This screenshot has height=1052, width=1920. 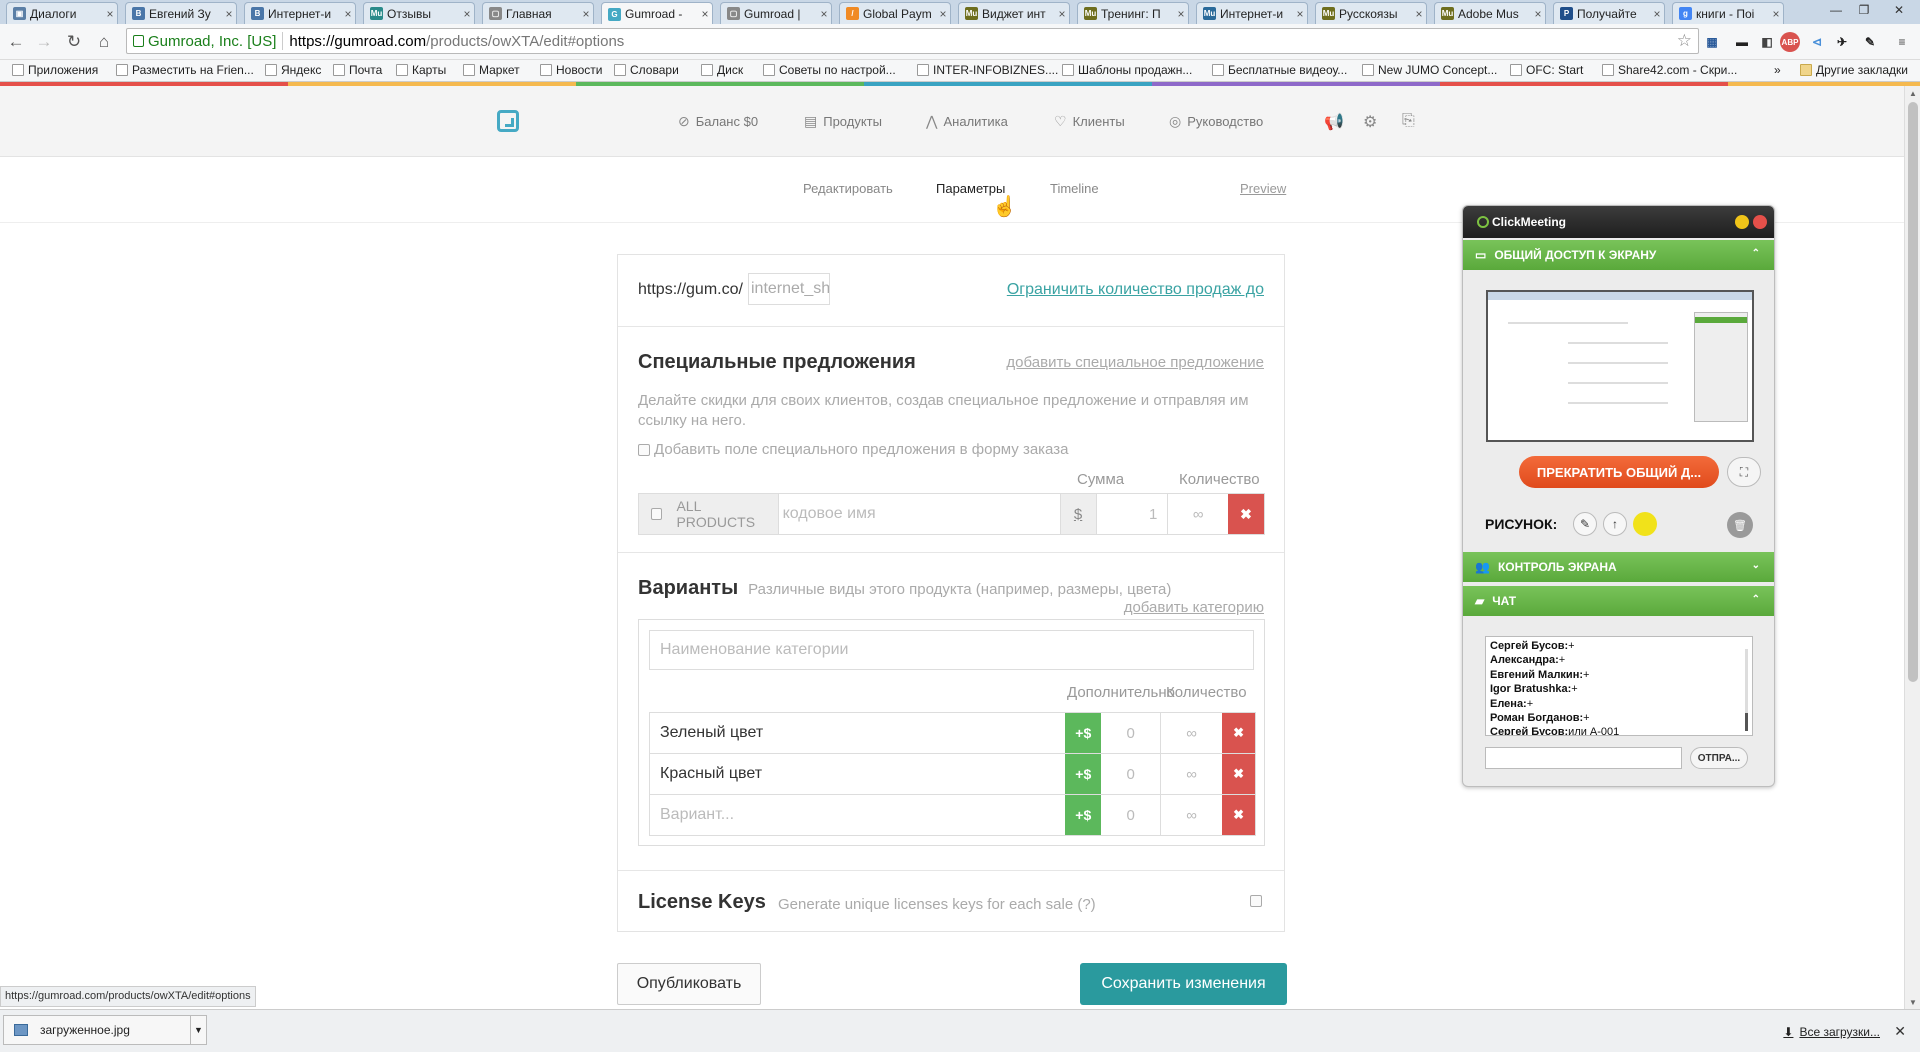 What do you see at coordinates (718, 121) in the screenshot?
I see `nav-balance: ⊘ Баланс $0` at bounding box center [718, 121].